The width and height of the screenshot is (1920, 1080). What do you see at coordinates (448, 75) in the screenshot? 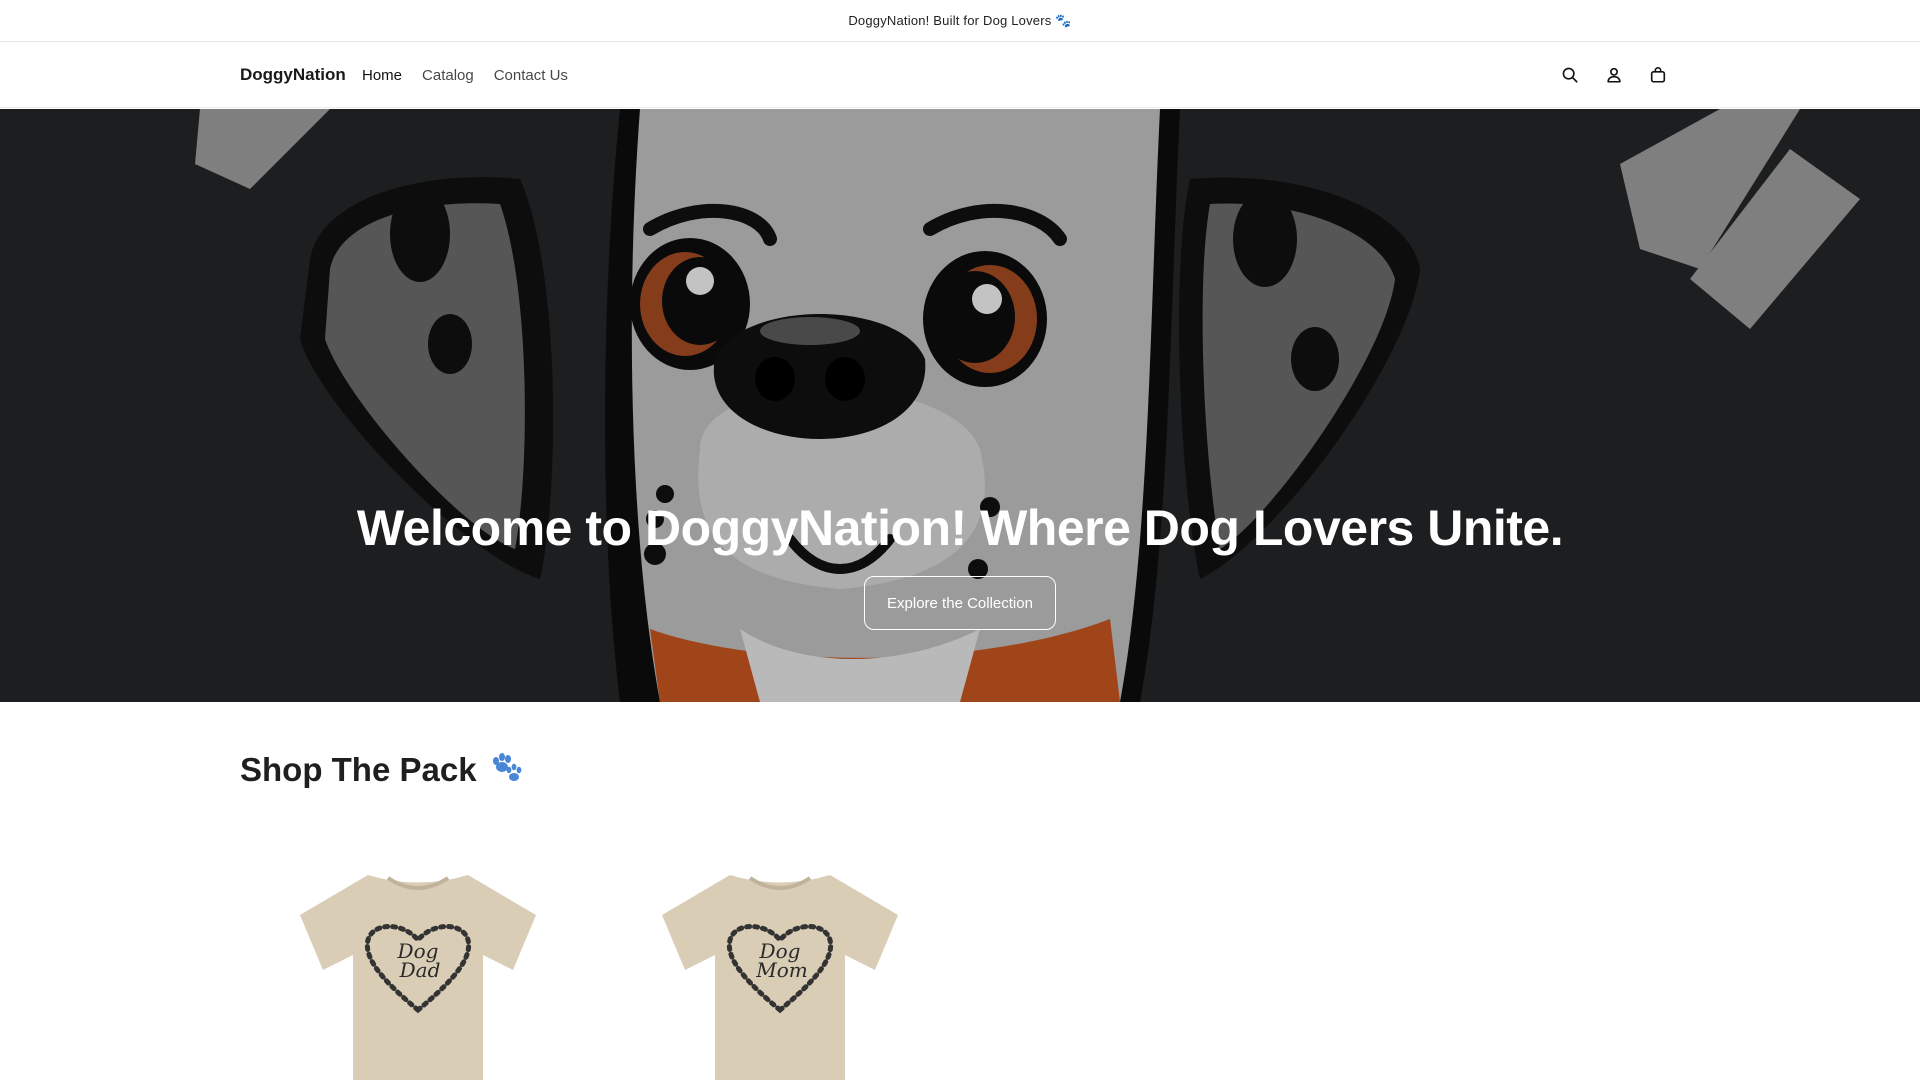
I see `nav-catalog: Catalog` at bounding box center [448, 75].